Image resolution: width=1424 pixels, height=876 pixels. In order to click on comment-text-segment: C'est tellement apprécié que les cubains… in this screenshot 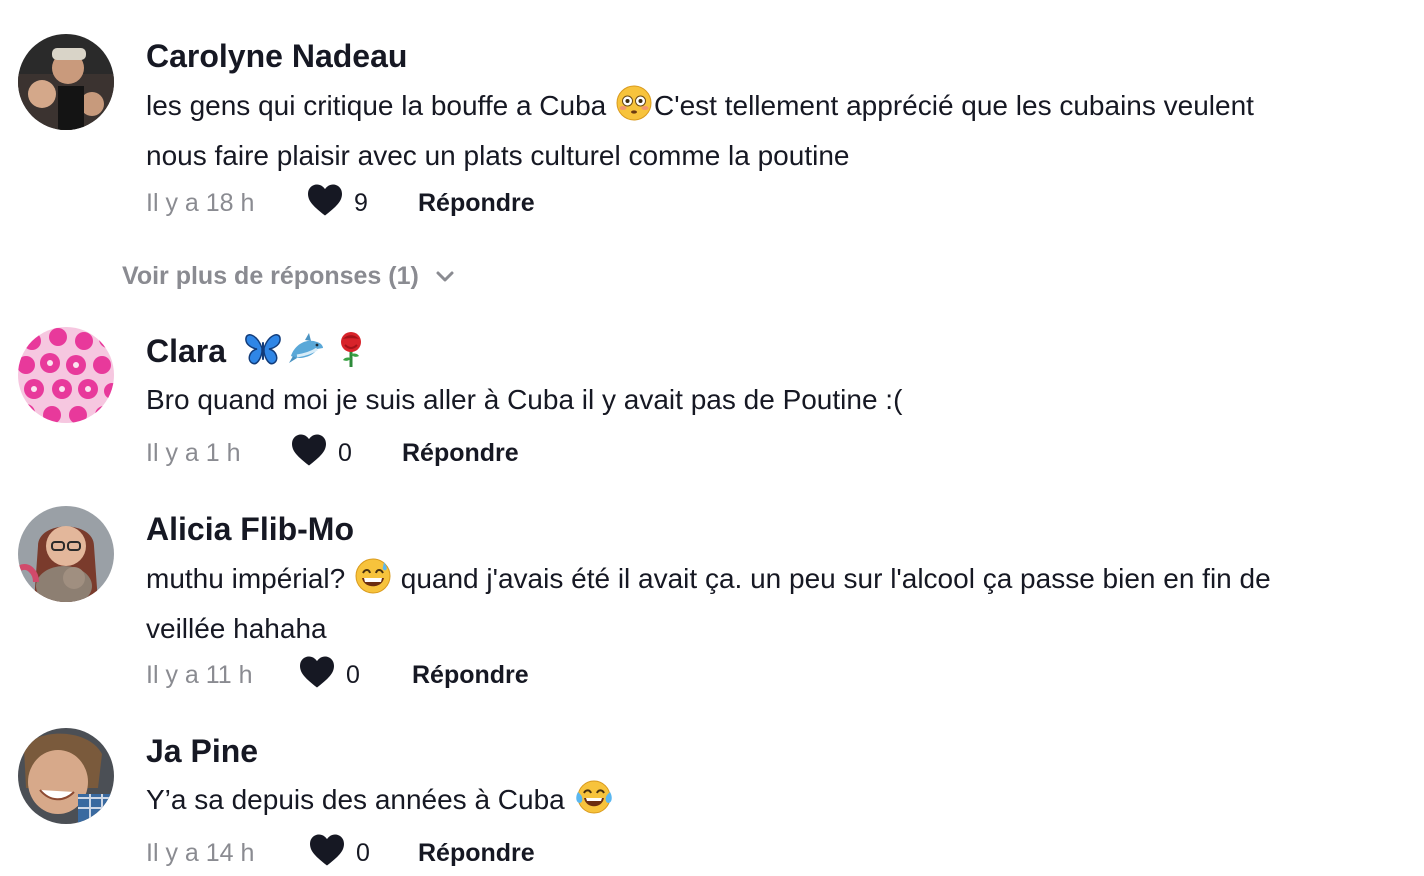, I will do `click(954, 105)`.